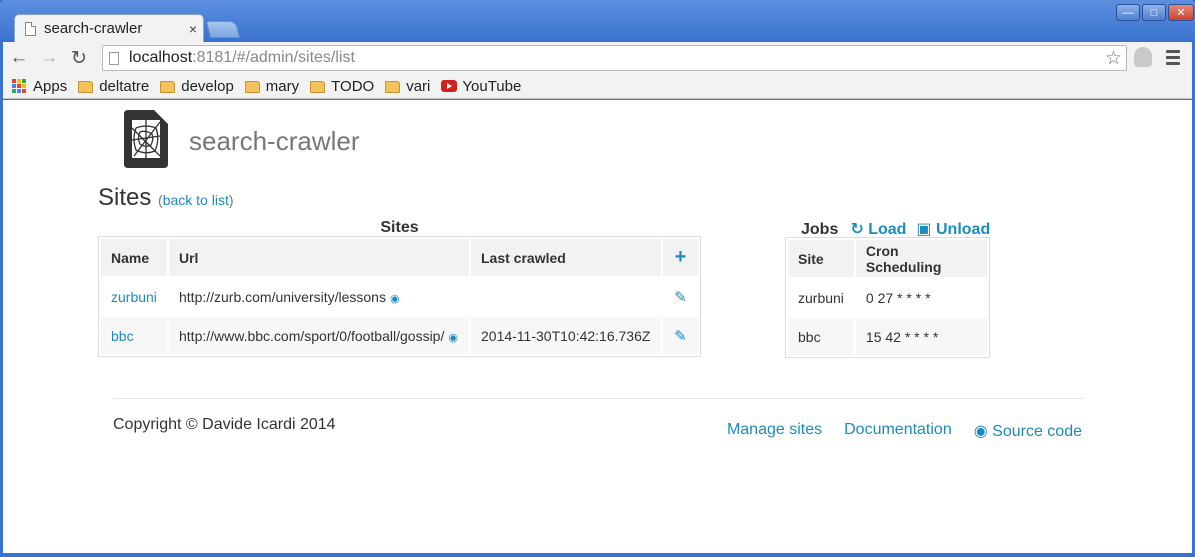 The height and width of the screenshot is (557, 1195). I want to click on plus-icon: +, so click(680, 257).